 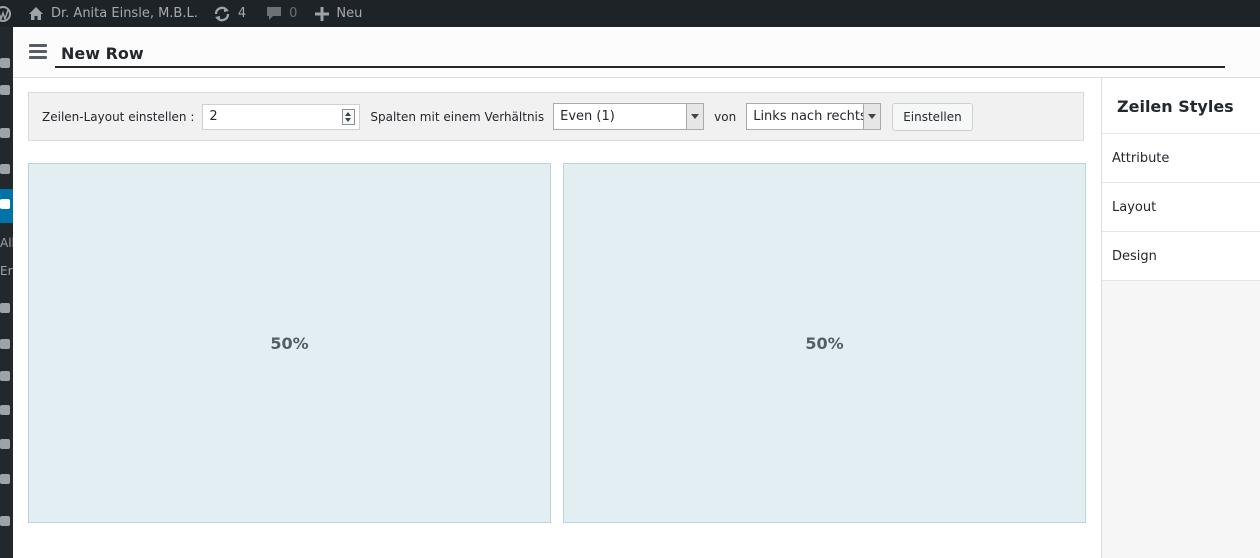 I want to click on menu-label-all: Alle, so click(x=6, y=243).